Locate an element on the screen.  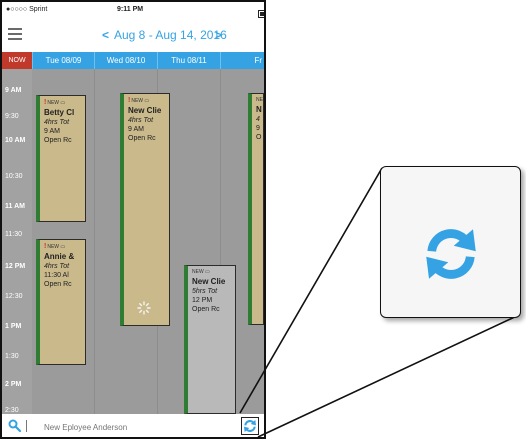
time-label: 9 AM is located at coordinates (13, 90).